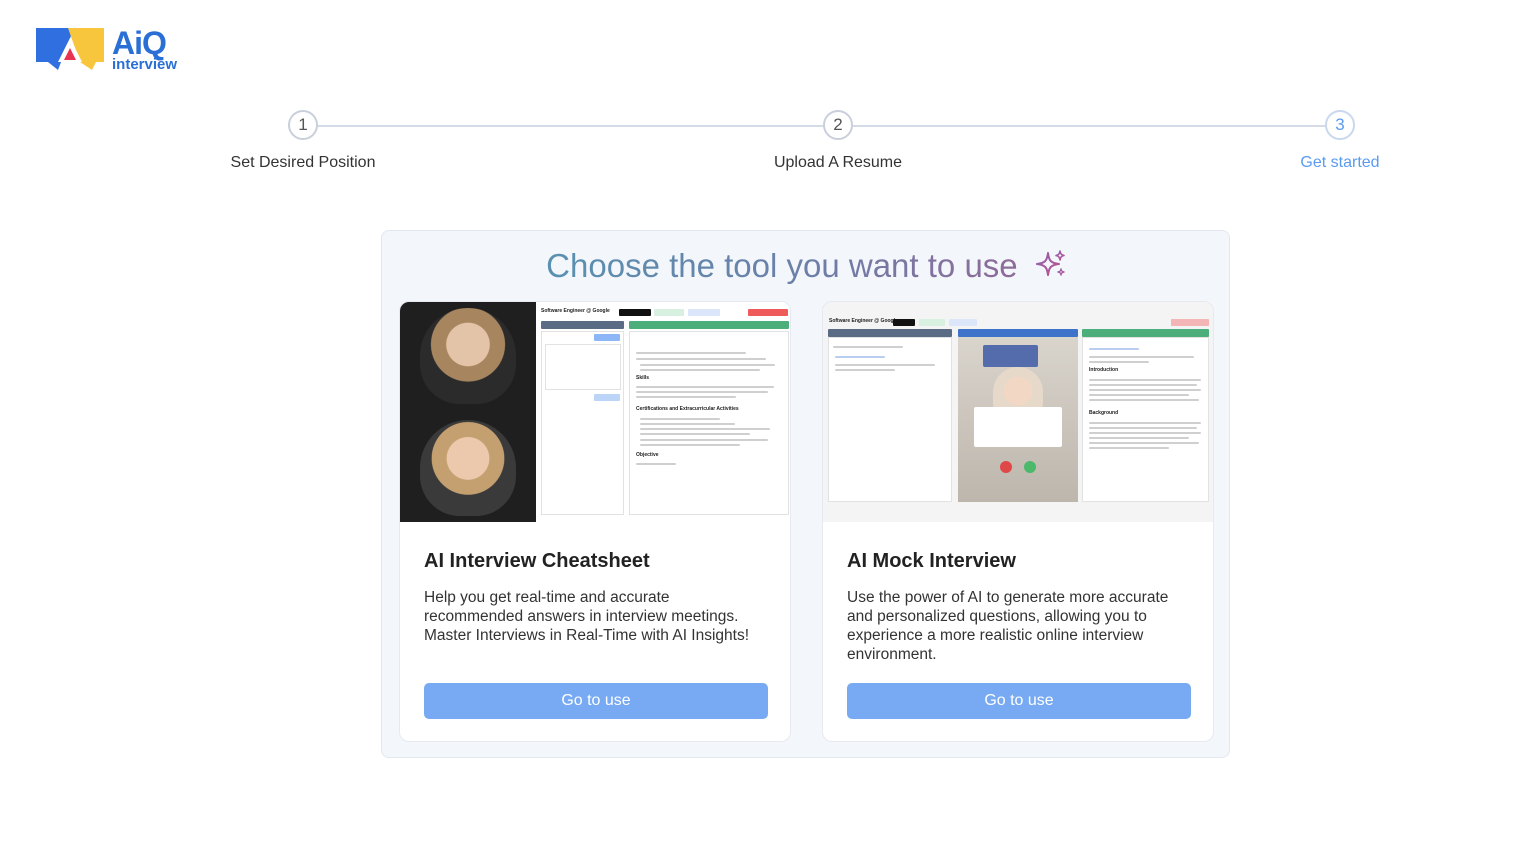 This screenshot has width=1536, height=868. I want to click on panel-title: Choose the tool you want to use, so click(806, 266).